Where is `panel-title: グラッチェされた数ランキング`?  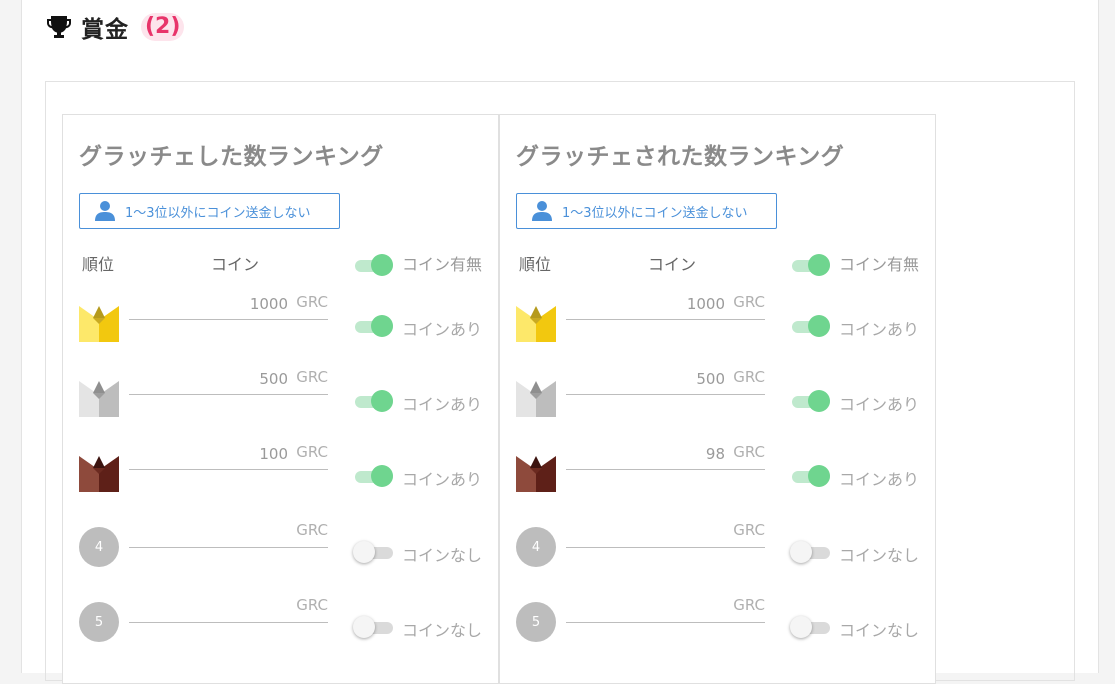 panel-title: グラッチェされた数ランキング is located at coordinates (680, 157).